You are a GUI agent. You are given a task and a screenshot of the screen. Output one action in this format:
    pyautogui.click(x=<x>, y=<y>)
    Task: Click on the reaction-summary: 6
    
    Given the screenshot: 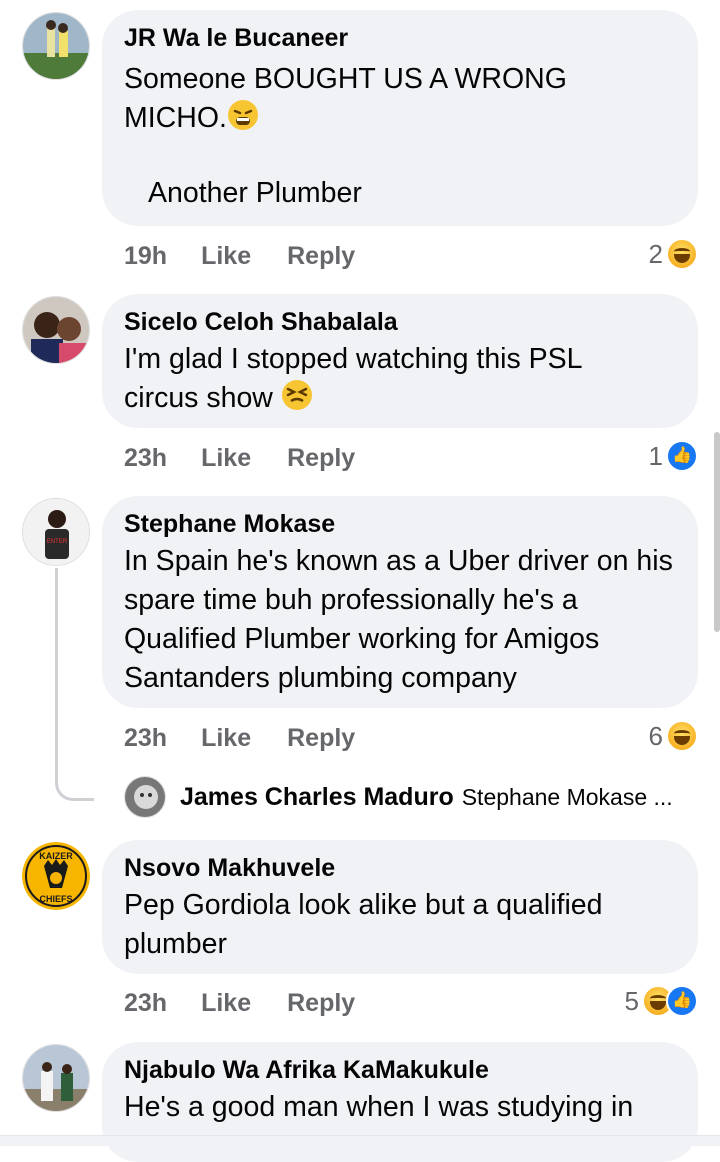 What is the action you would take?
    pyautogui.click(x=673, y=736)
    